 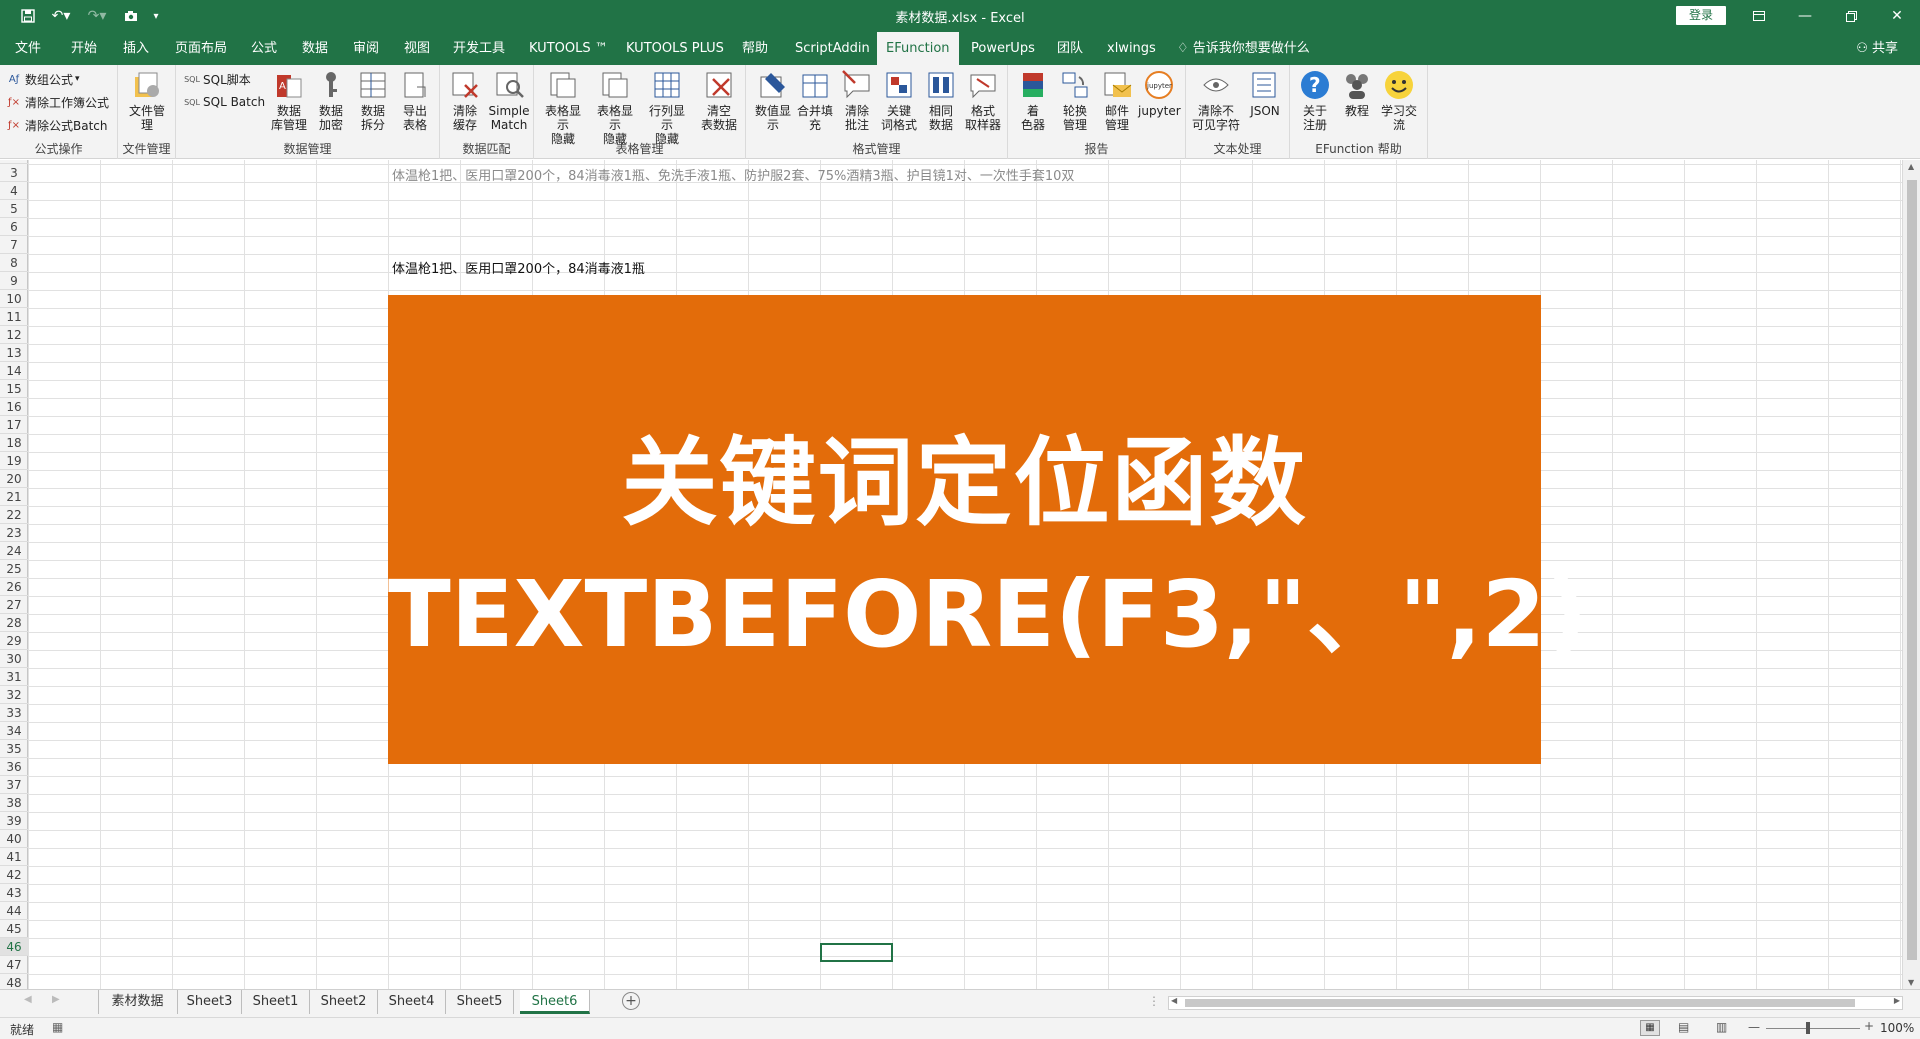 What do you see at coordinates (14, 353) in the screenshot?
I see `row-header: 13` at bounding box center [14, 353].